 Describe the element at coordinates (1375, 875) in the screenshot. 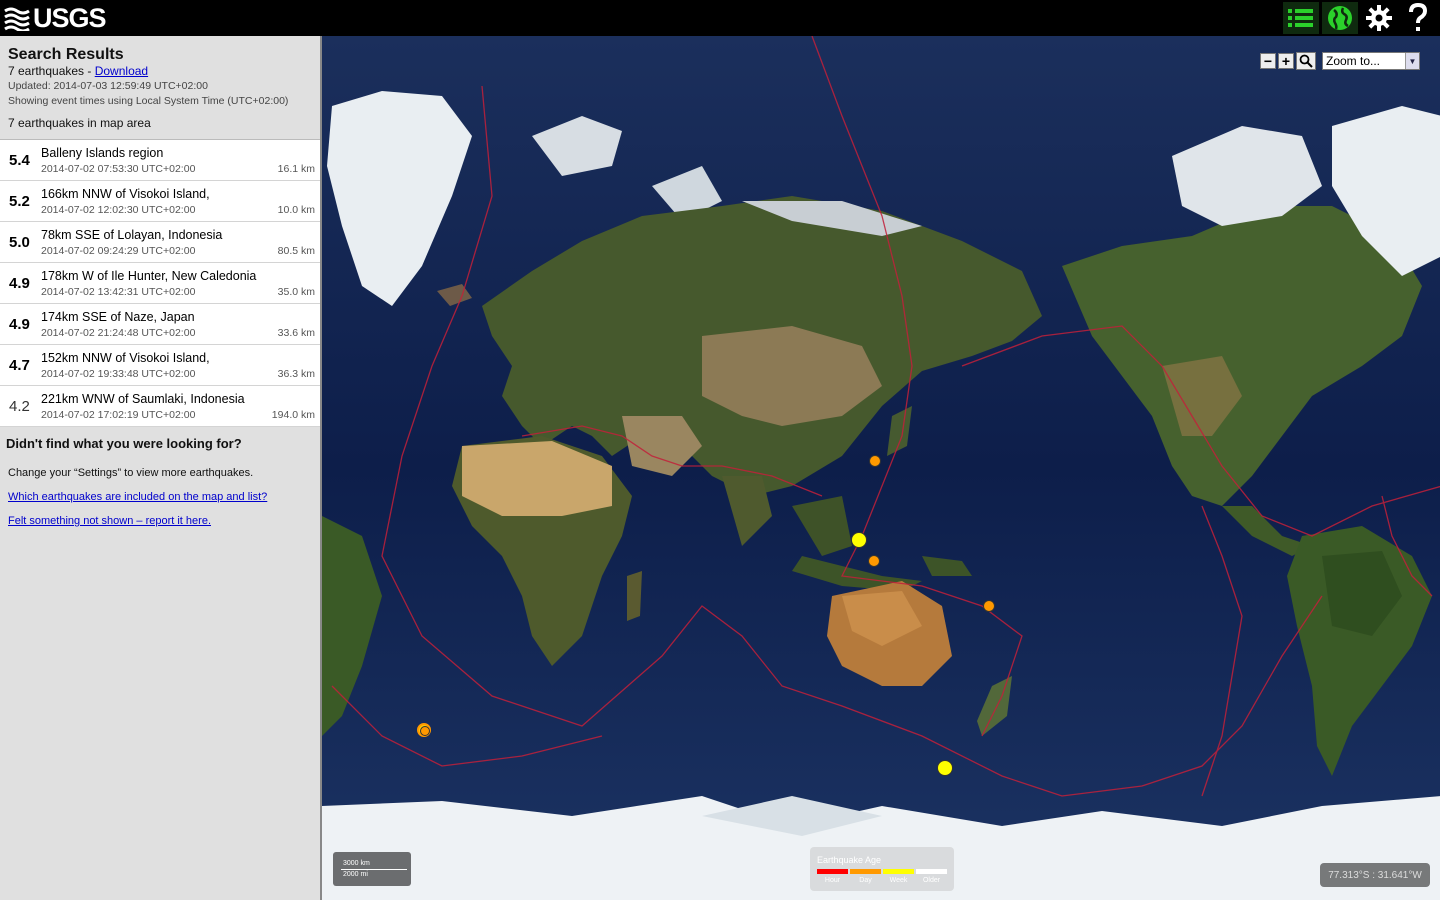

I see `cursor-coordinates: 77.313°S : 31.641°W` at that location.